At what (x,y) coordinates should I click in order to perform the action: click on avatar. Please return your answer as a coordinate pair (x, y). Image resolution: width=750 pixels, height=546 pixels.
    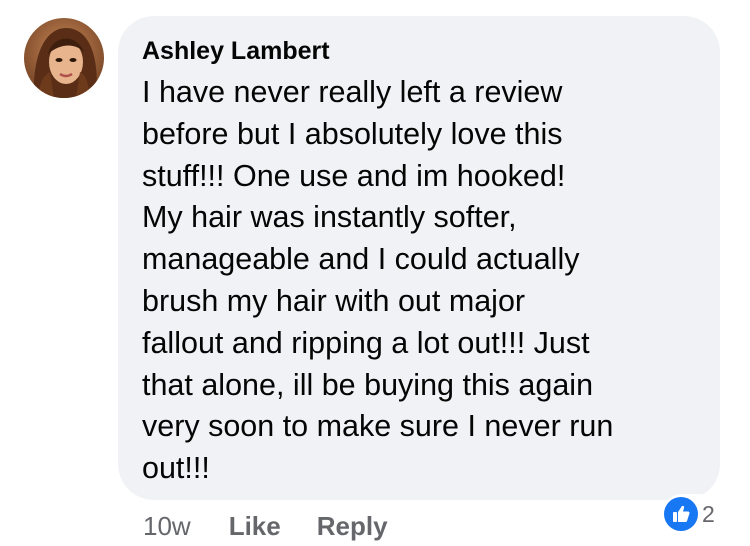
    Looking at the image, I should click on (64, 58).